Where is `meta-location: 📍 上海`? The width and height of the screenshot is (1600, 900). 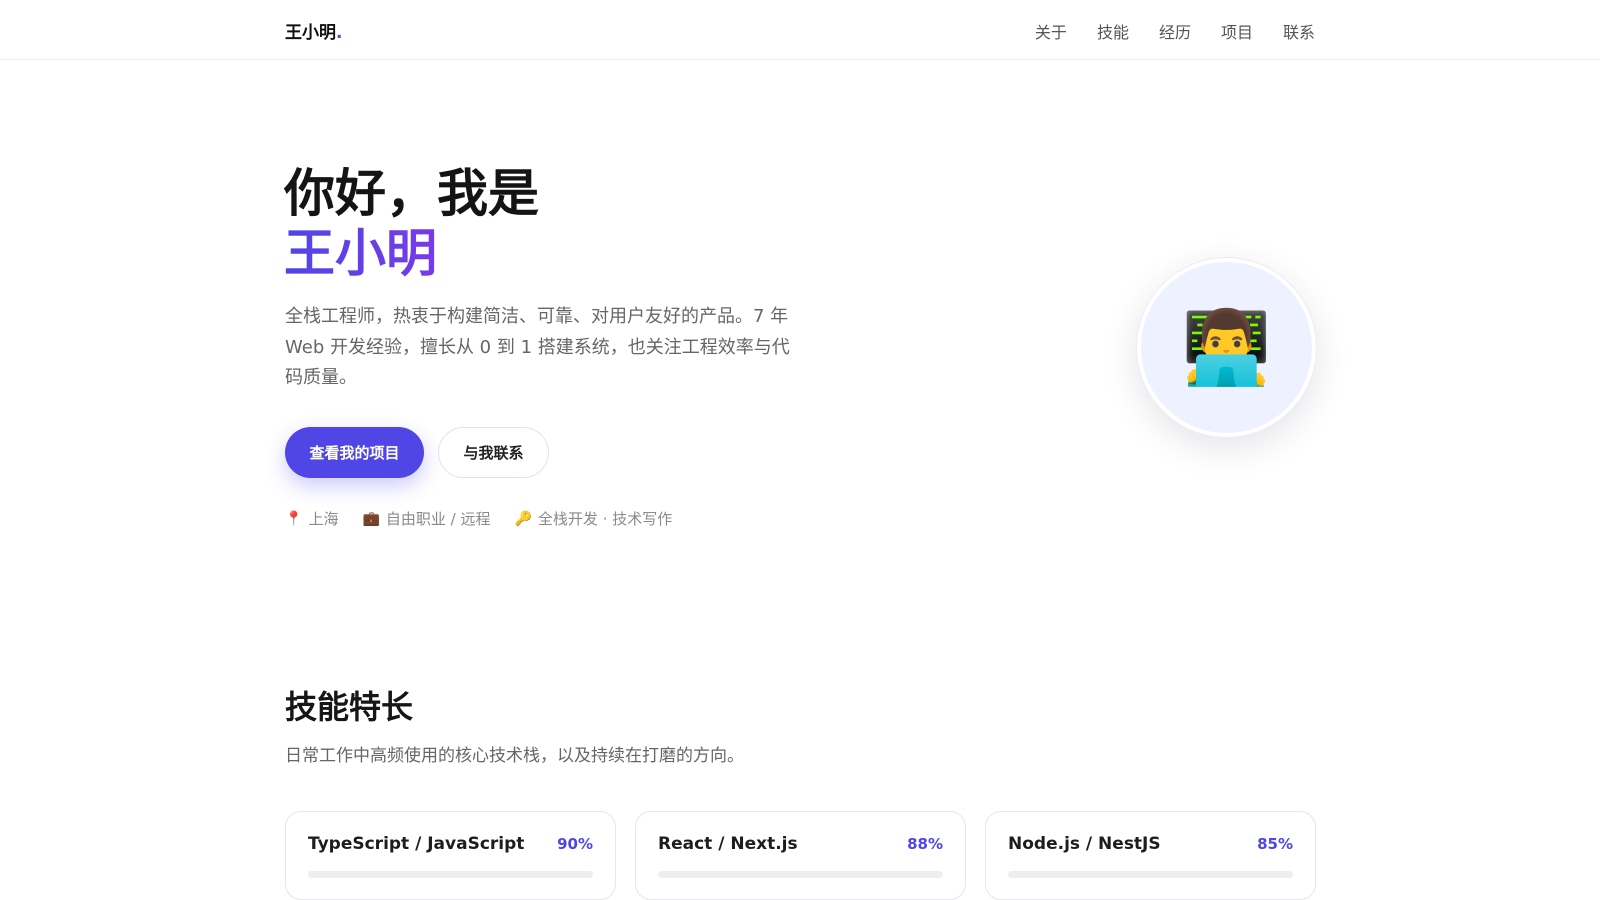
meta-location: 📍 上海 is located at coordinates (311, 518).